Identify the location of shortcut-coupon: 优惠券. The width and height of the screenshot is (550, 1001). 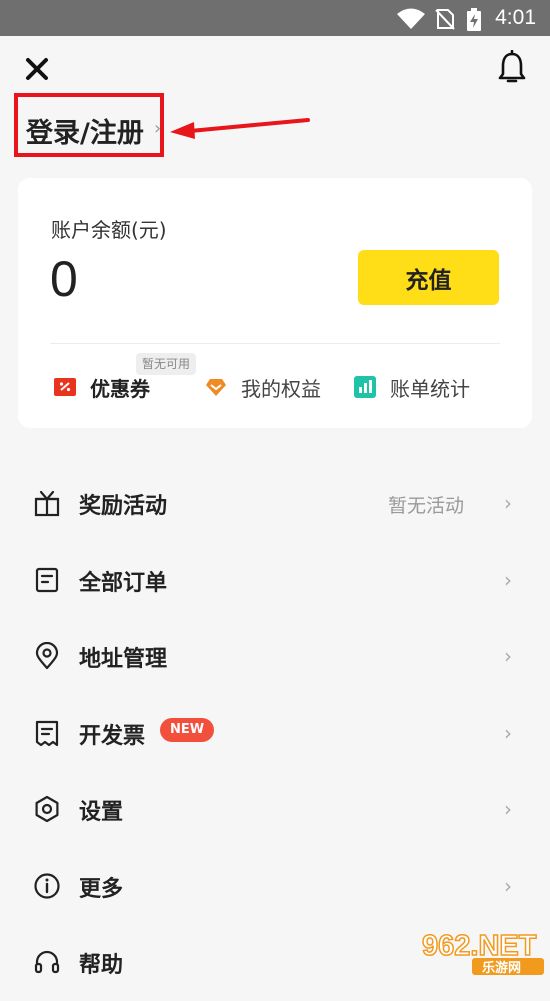
(101, 387).